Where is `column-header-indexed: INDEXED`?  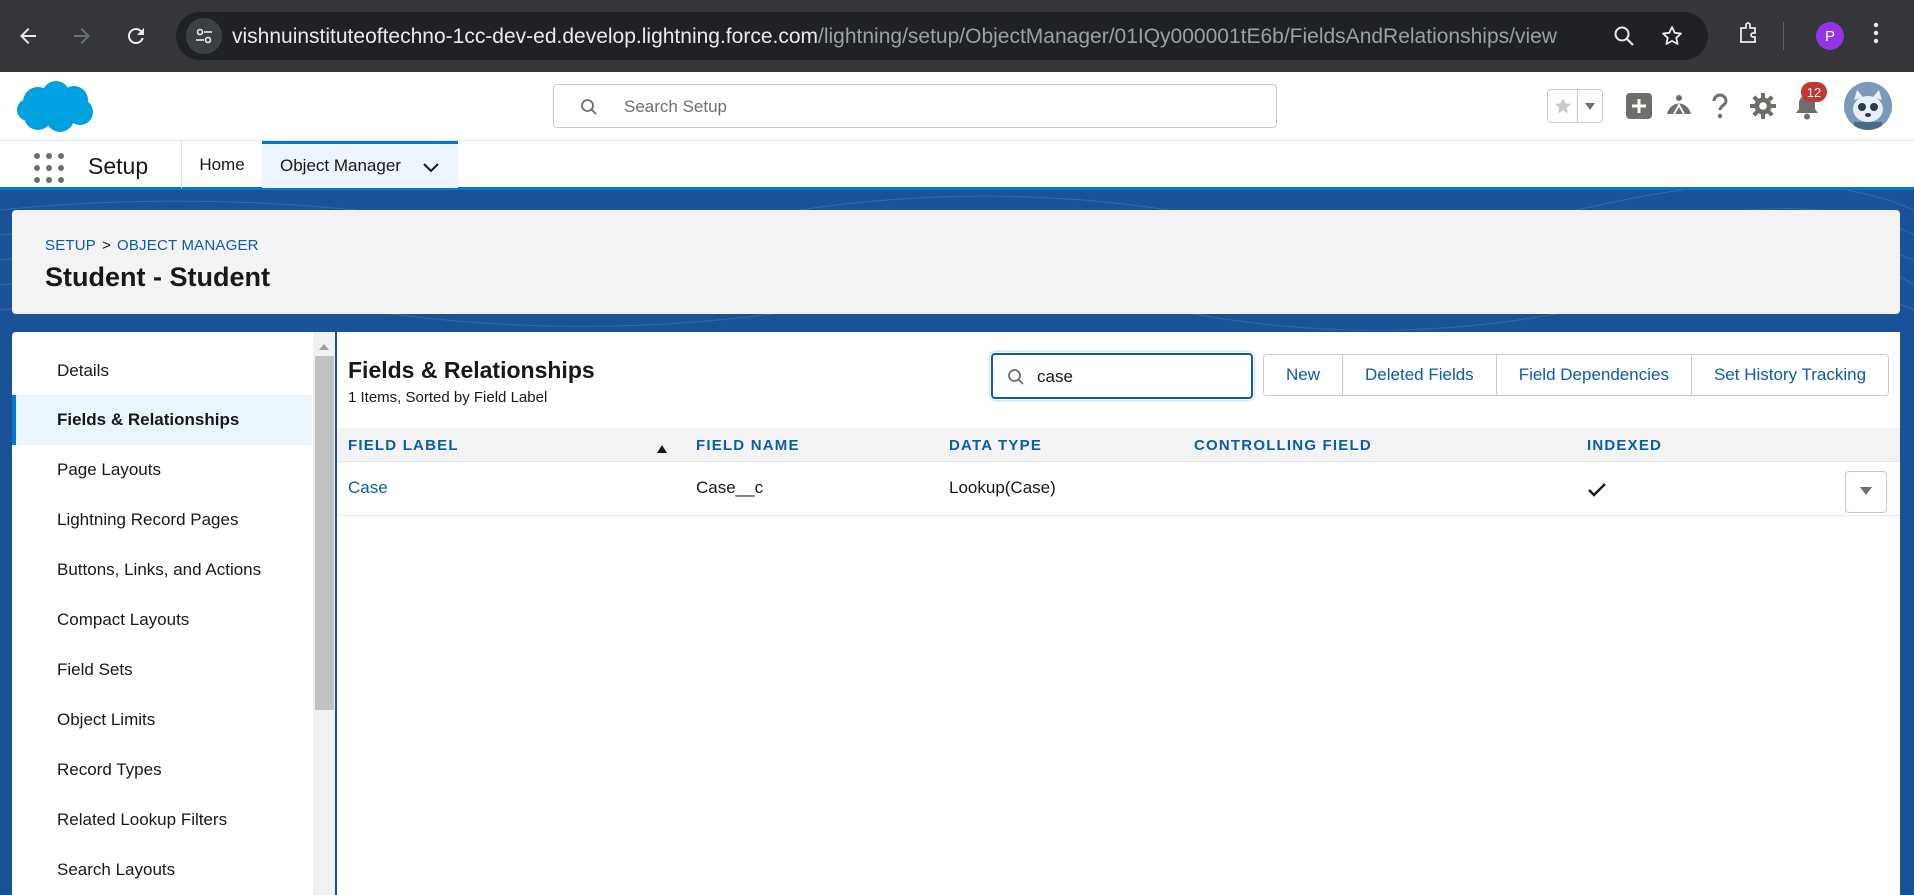 column-header-indexed: INDEXED is located at coordinates (1624, 445).